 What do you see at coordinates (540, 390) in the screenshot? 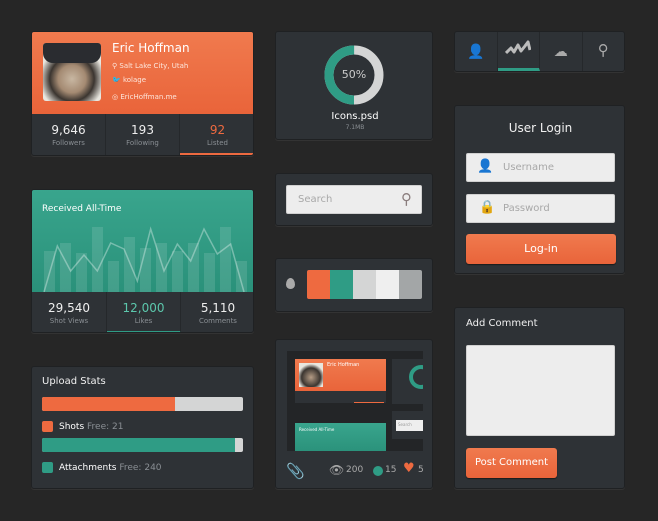
I see `comment-textarea` at bounding box center [540, 390].